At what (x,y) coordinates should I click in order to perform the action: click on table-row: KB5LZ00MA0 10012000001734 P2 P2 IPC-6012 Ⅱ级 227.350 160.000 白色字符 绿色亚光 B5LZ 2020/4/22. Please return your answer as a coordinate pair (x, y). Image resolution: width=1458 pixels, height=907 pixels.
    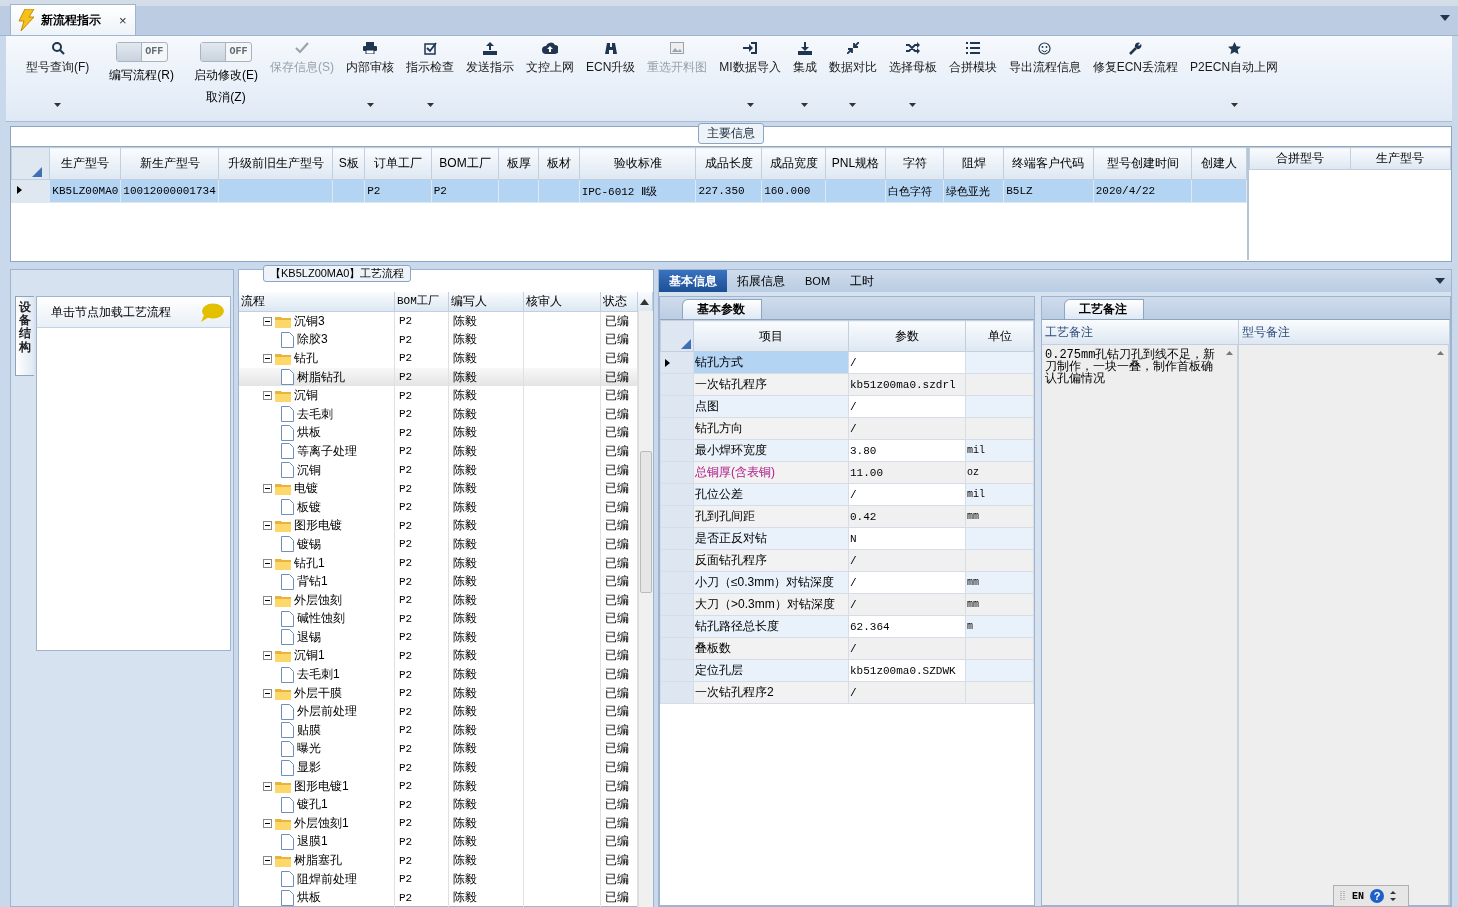
    Looking at the image, I should click on (629, 191).